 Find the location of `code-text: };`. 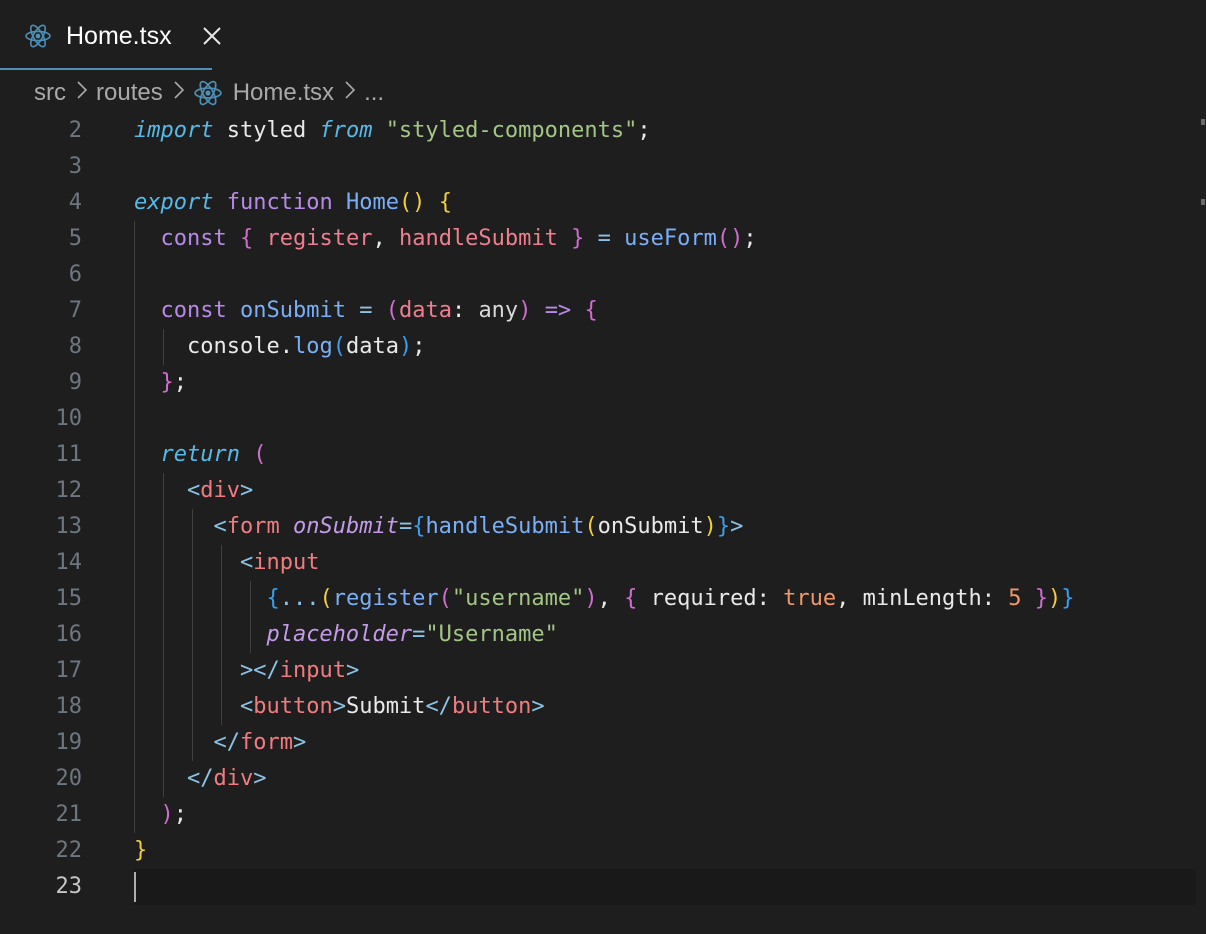

code-text: }; is located at coordinates (174, 382).